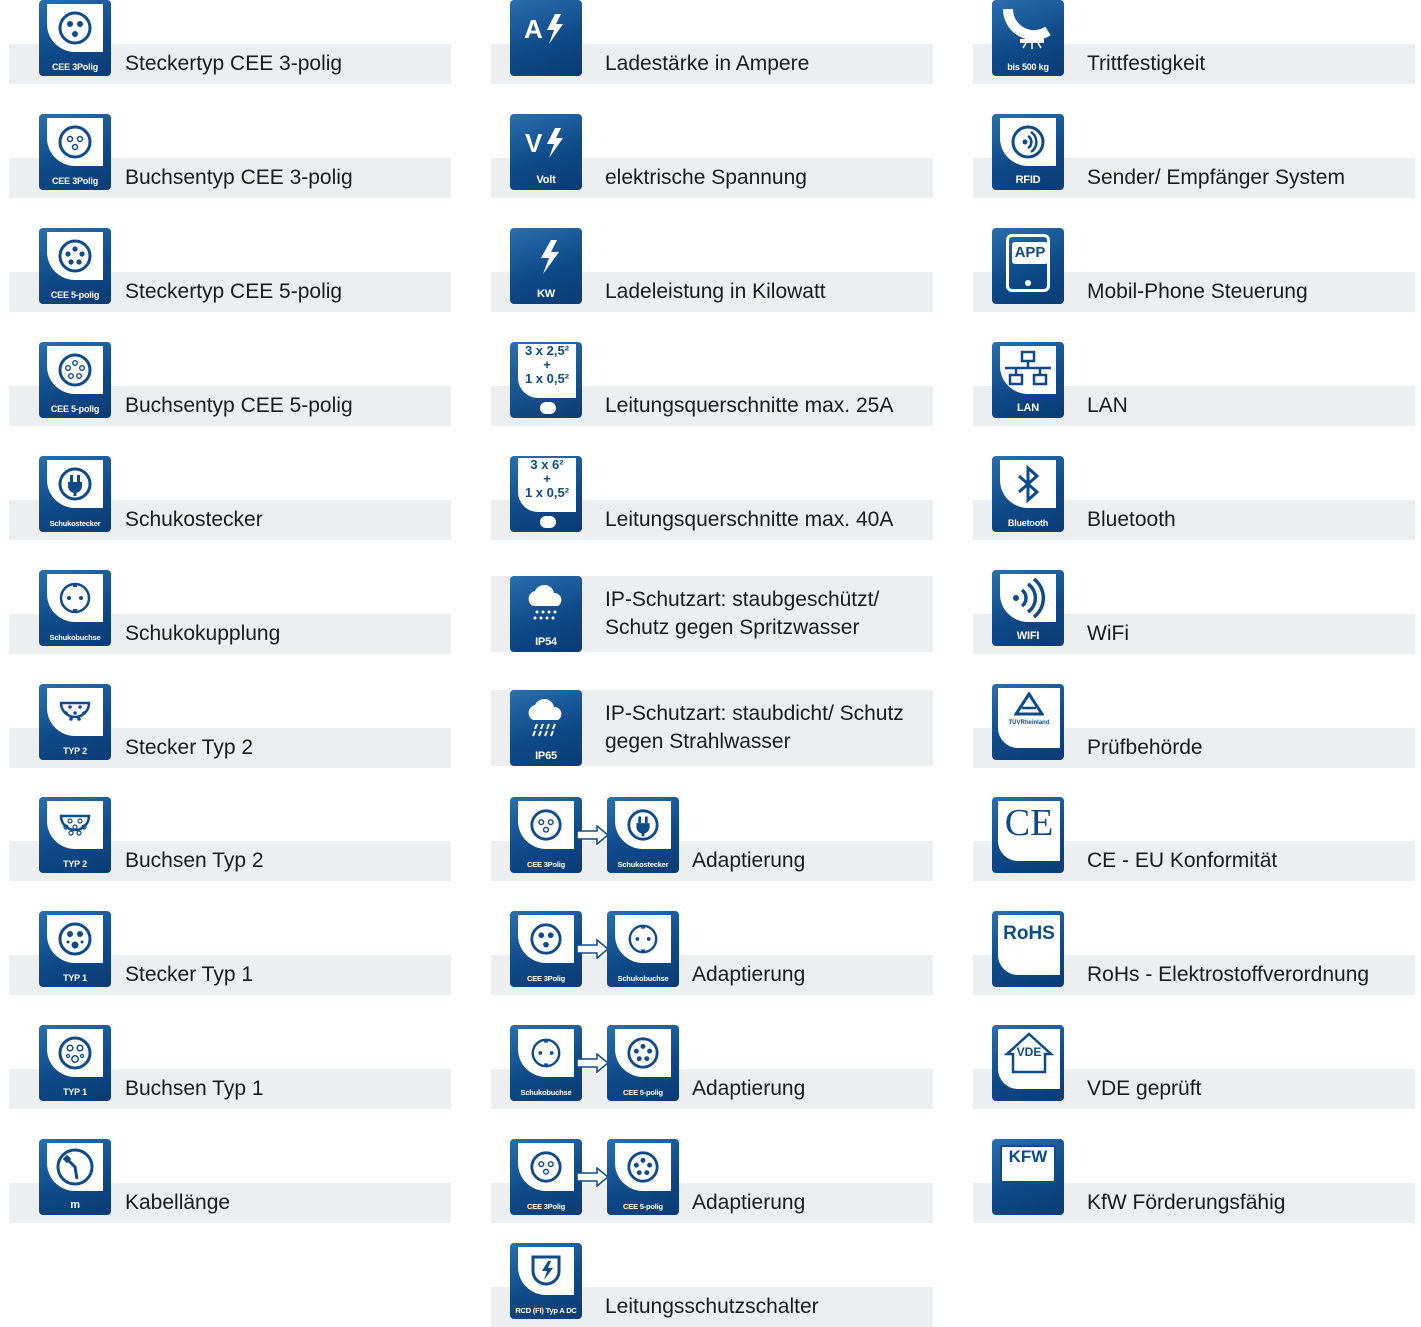 Image resolution: width=1421 pixels, height=1327 pixels. What do you see at coordinates (1028, 494) in the screenshot?
I see `bluetooth-icon: Bluetooth` at bounding box center [1028, 494].